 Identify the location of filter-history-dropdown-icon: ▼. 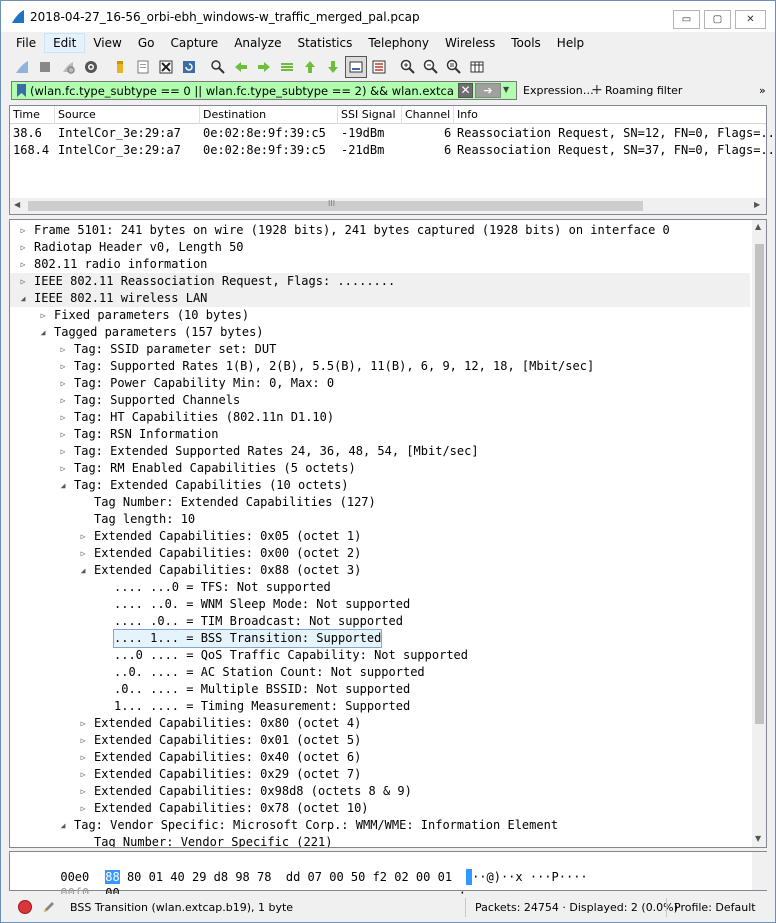
(506, 89).